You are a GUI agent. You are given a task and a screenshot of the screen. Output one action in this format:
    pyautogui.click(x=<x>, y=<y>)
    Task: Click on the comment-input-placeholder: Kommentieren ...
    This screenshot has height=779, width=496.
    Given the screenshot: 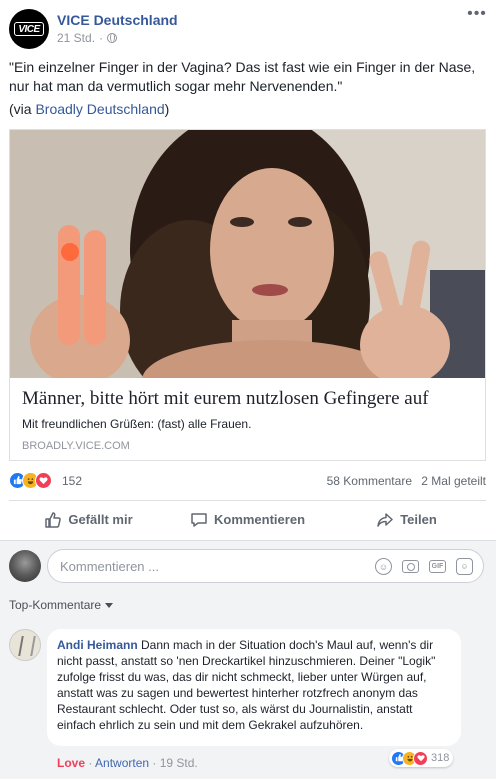 What is the action you would take?
    pyautogui.click(x=109, y=566)
    